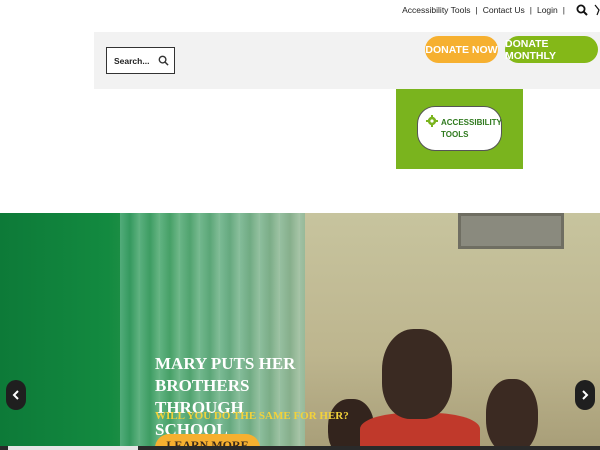  Describe the element at coordinates (417, 374) in the screenshot. I see `hero-image-girl` at that location.